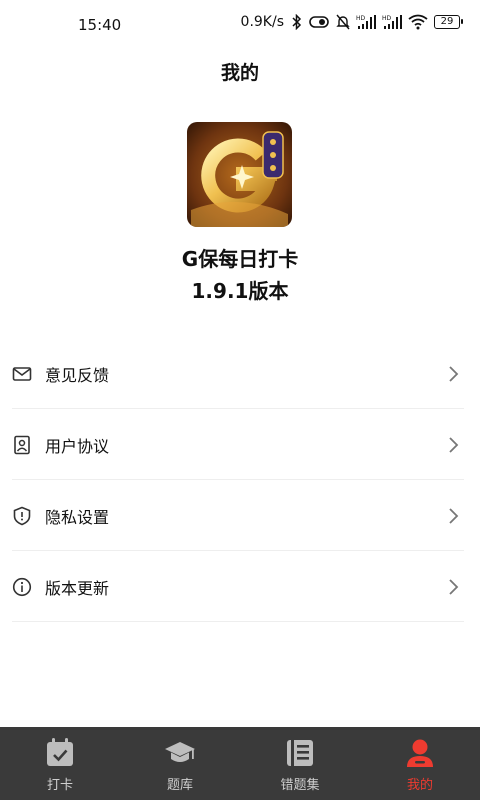 Image resolution: width=480 pixels, height=800 pixels. What do you see at coordinates (300, 785) in the screenshot?
I see `tab-label: 错题集` at bounding box center [300, 785].